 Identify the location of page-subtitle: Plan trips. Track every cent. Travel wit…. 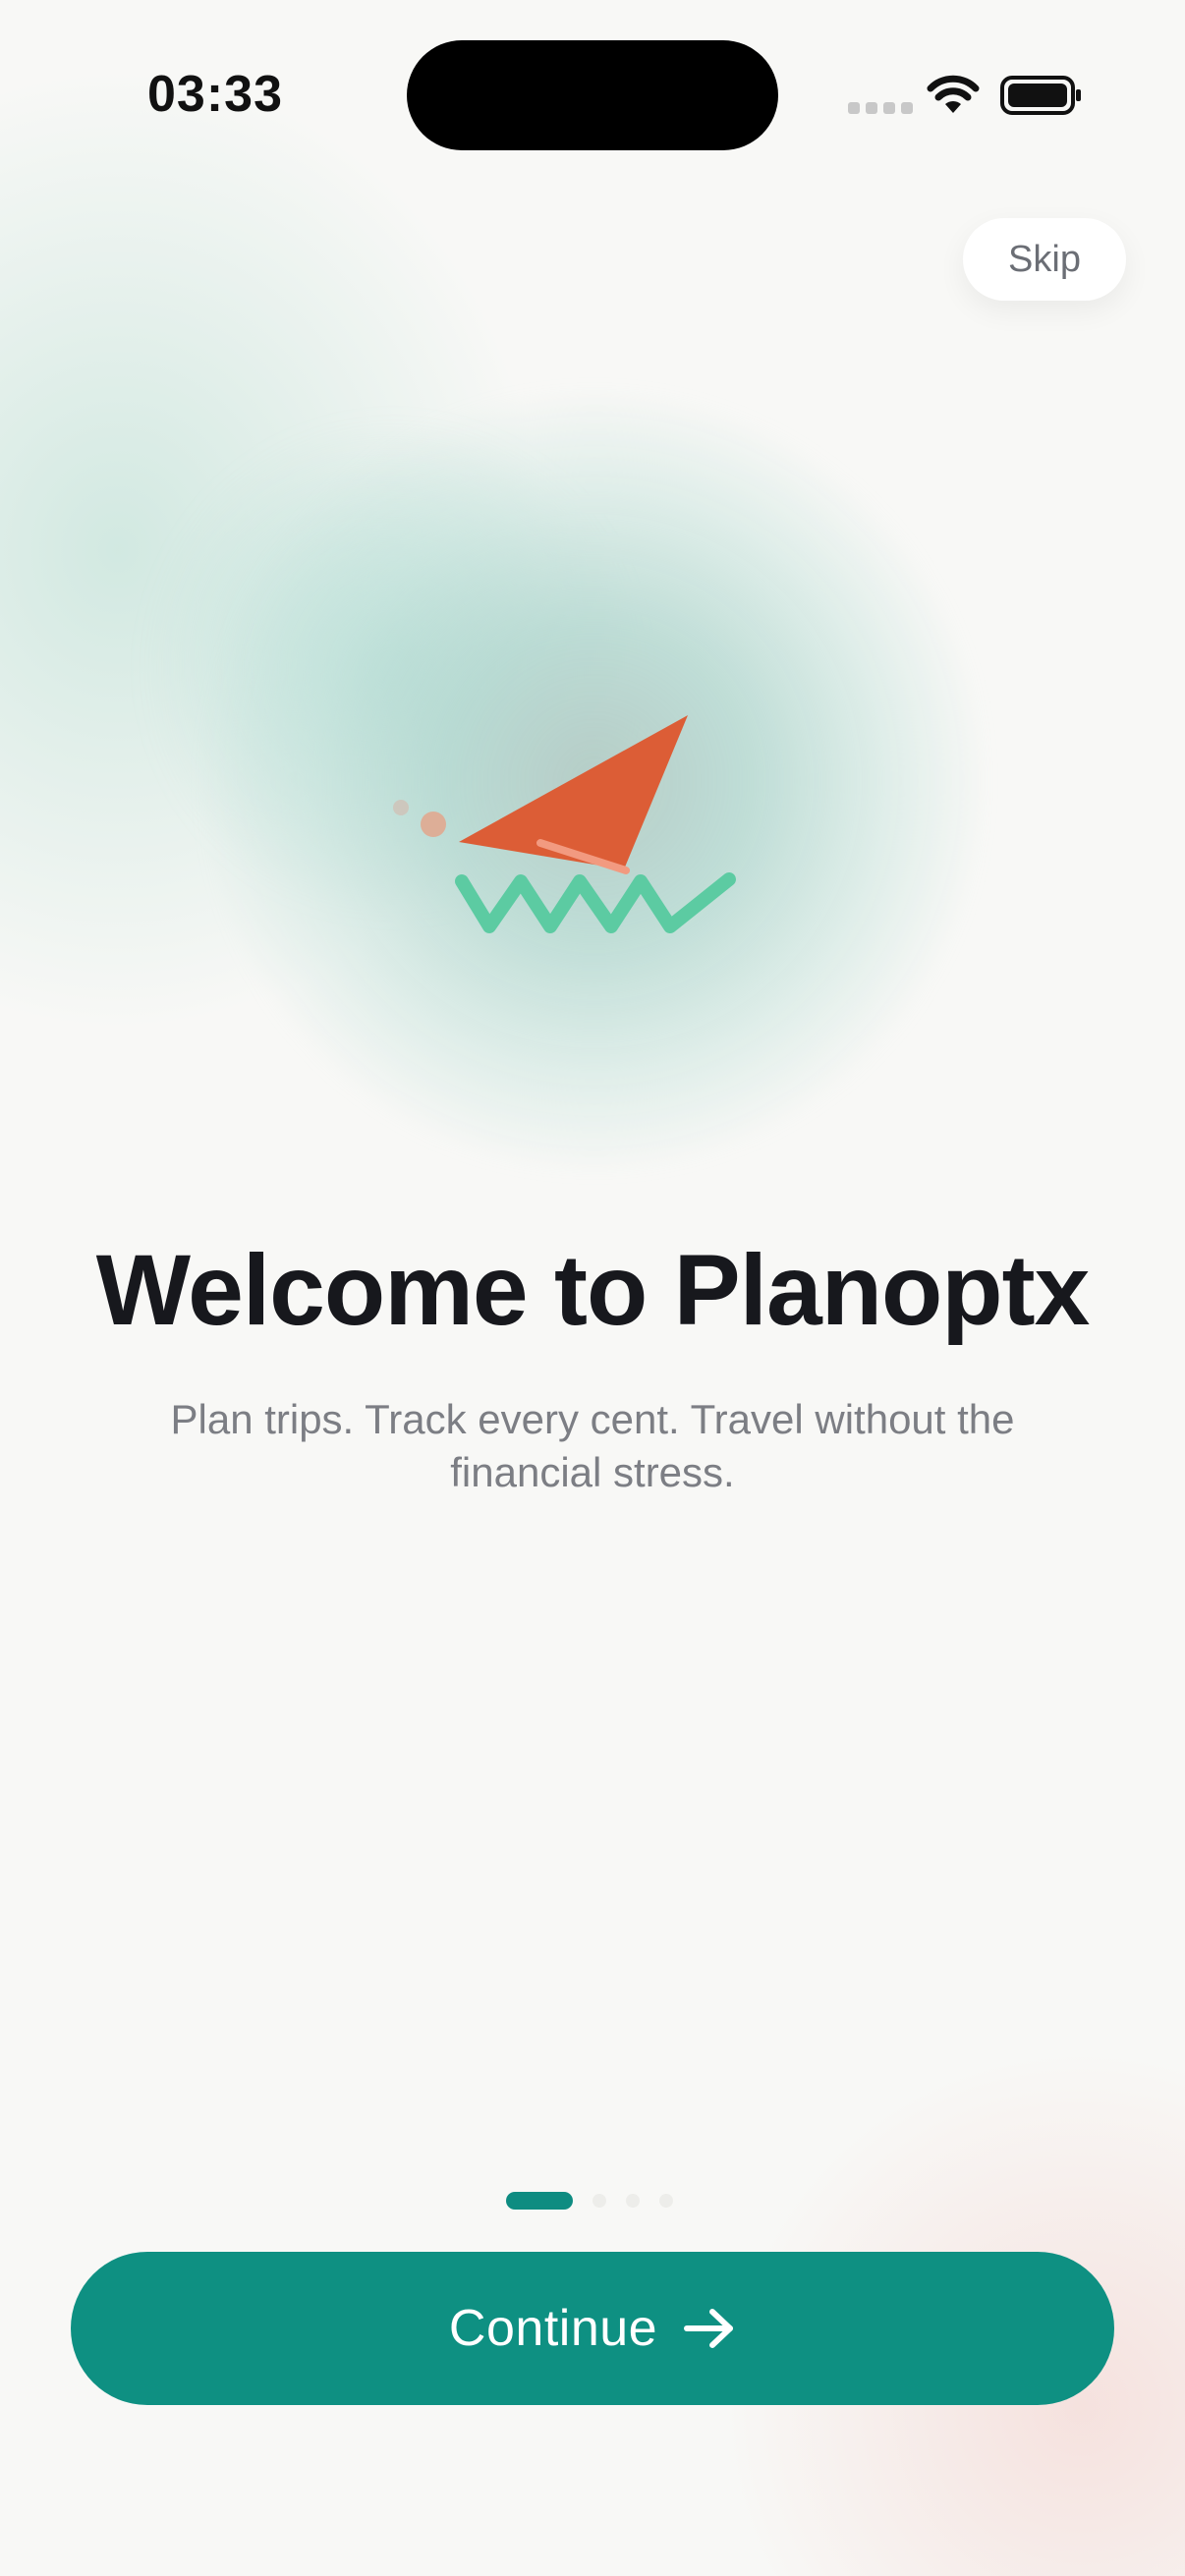
(592, 1445).